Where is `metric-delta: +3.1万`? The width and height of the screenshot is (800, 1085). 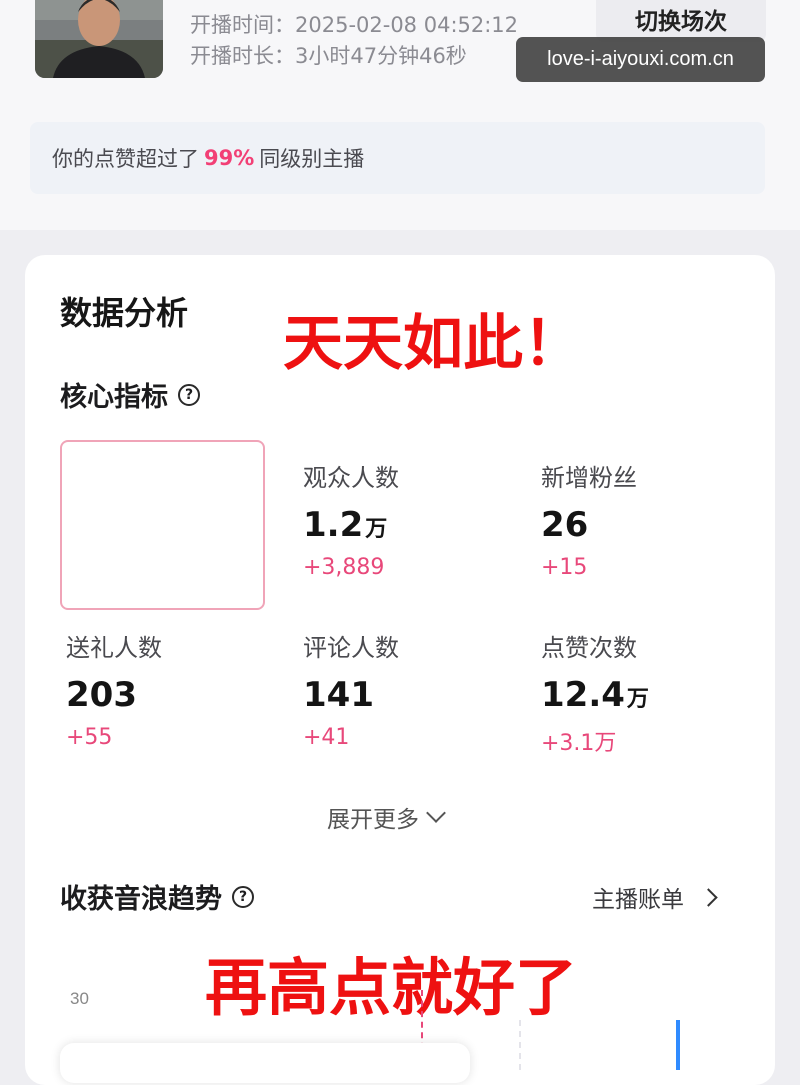 metric-delta: +3.1万 is located at coordinates (579, 743).